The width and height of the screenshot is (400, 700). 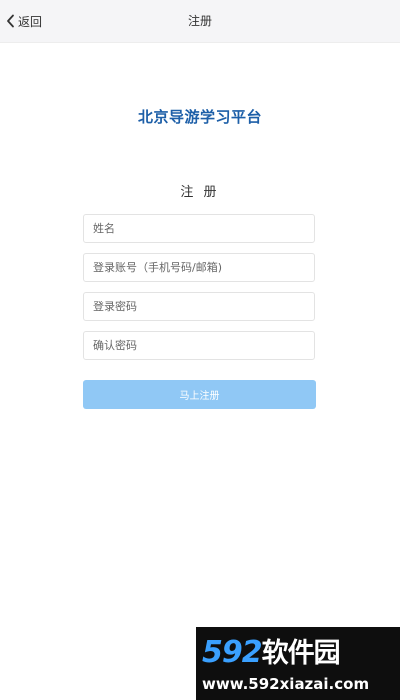 What do you see at coordinates (199, 117) in the screenshot?
I see `platform-title: 北京导游学习平台` at bounding box center [199, 117].